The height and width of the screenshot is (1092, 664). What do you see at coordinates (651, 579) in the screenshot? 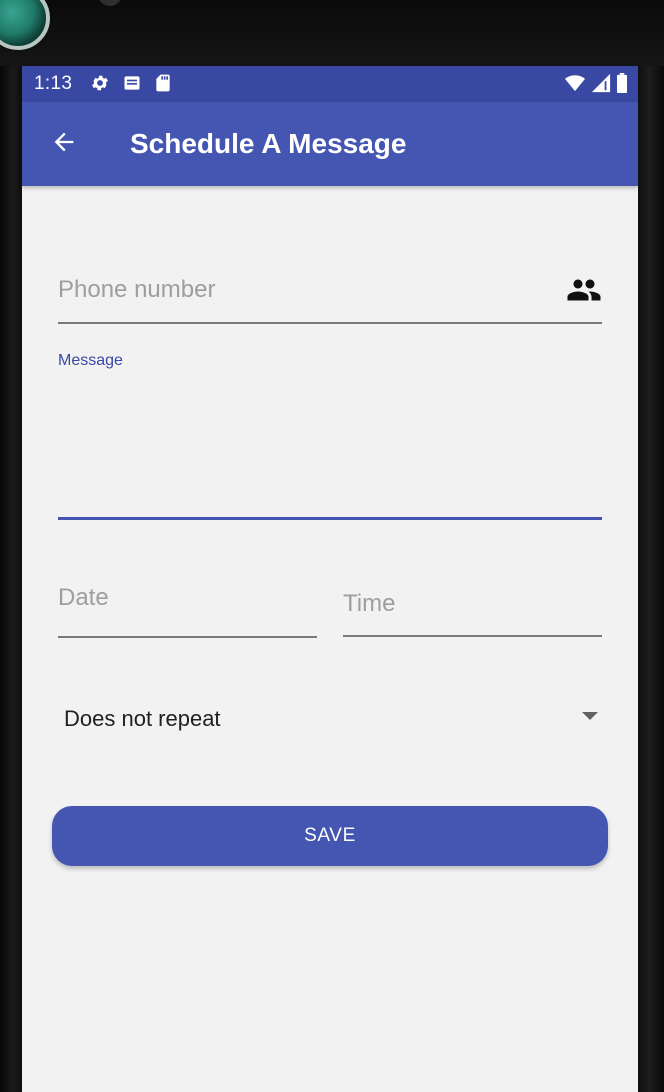
I see `device-bezel-right` at bounding box center [651, 579].